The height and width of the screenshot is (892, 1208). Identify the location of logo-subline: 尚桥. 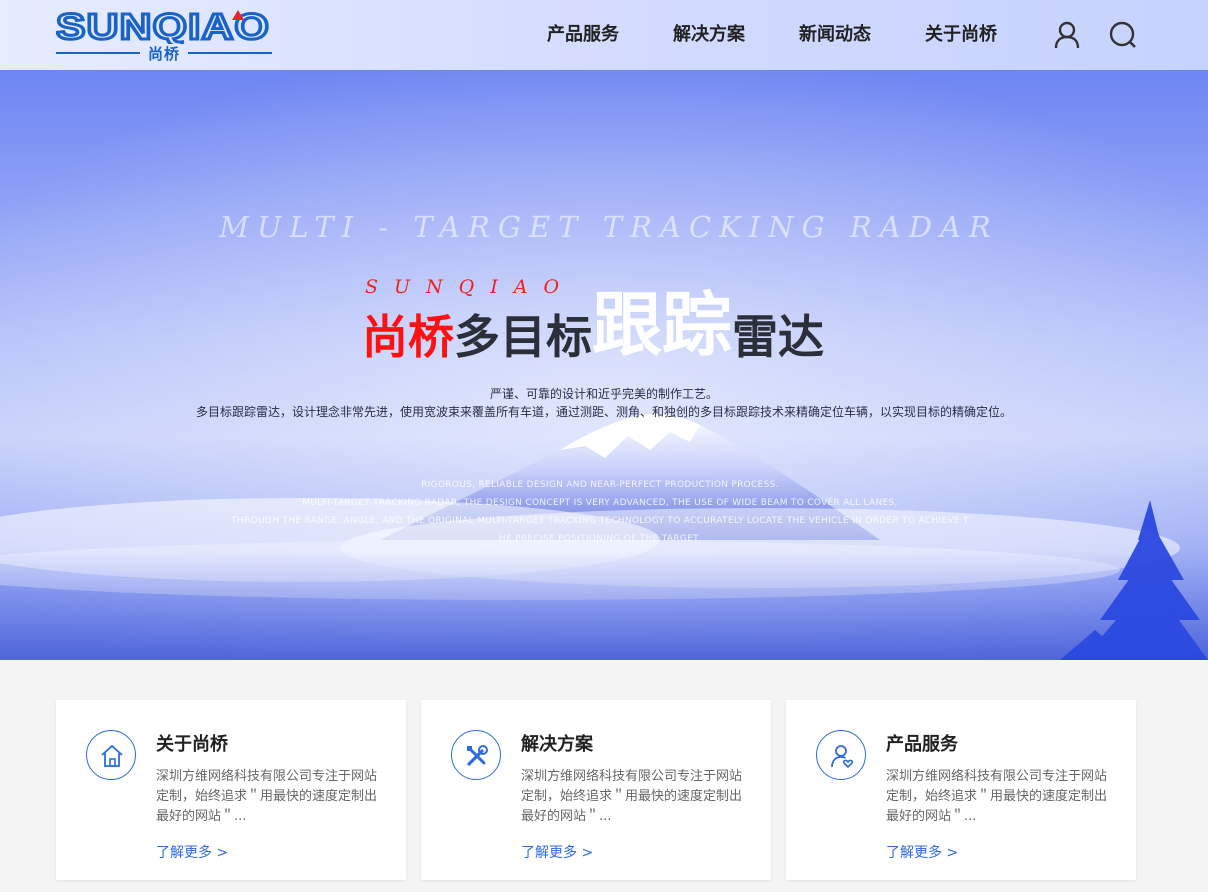
(164, 53).